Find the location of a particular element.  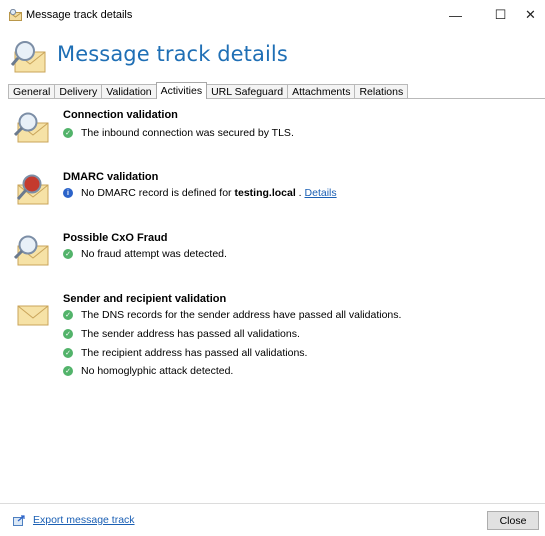

section-title: Connection validation is located at coordinates (120, 115).